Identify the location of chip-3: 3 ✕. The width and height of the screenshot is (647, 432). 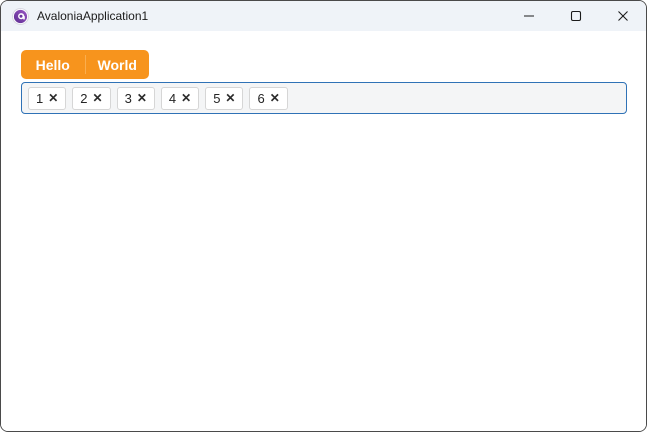
(135, 98).